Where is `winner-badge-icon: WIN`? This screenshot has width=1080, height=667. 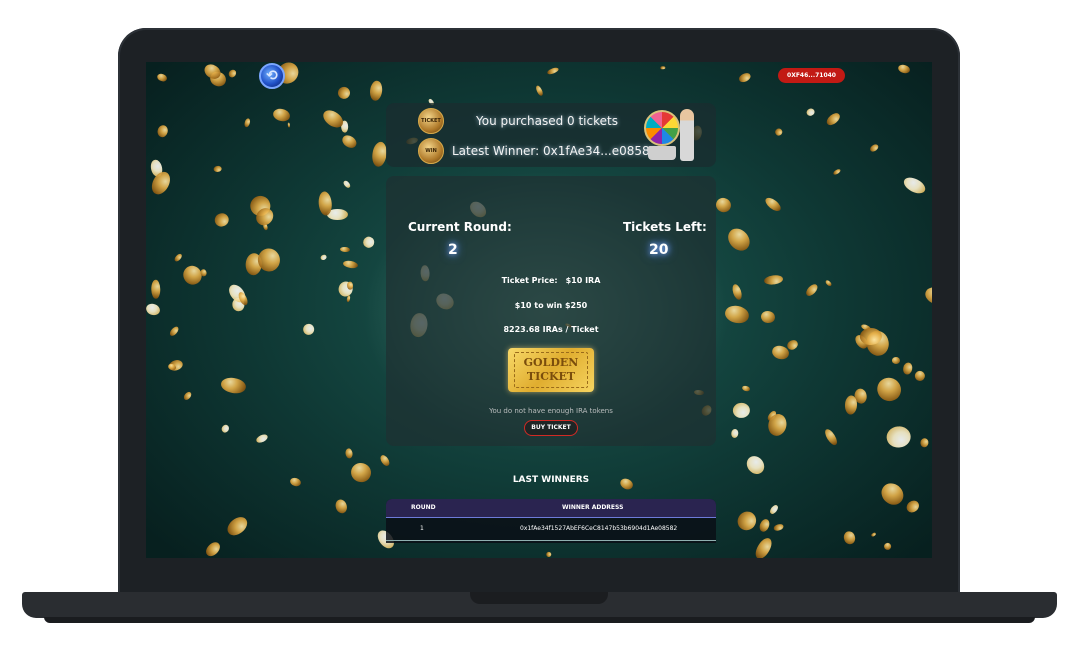
winner-badge-icon: WIN is located at coordinates (431, 151).